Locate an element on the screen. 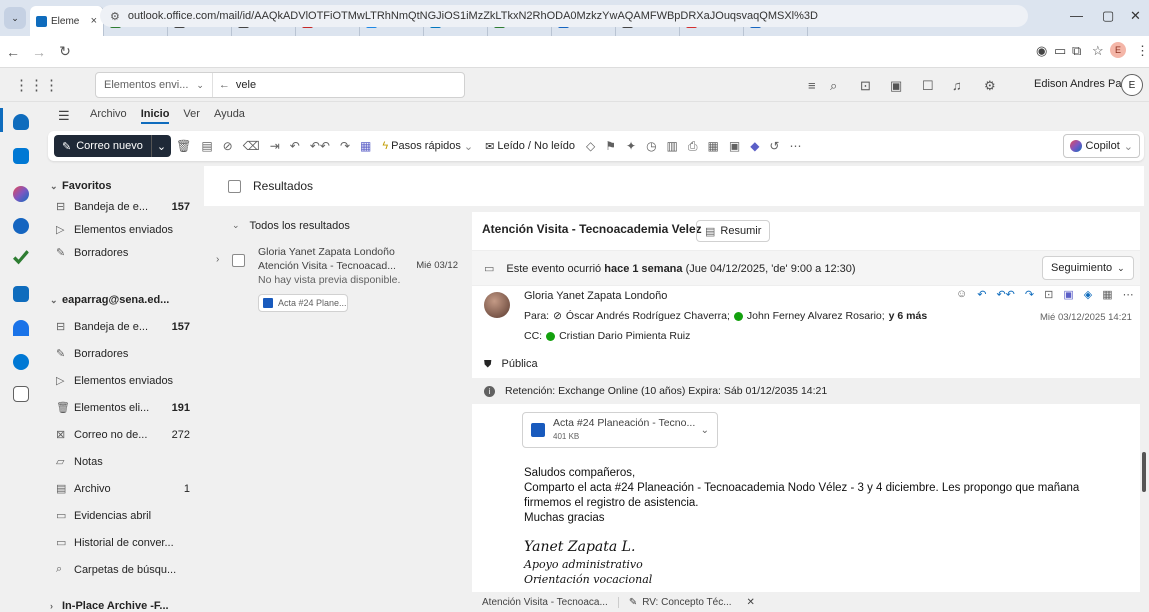 Image resolution: width=1149 pixels, height=612 pixels. item-checkbox is located at coordinates (238, 260).